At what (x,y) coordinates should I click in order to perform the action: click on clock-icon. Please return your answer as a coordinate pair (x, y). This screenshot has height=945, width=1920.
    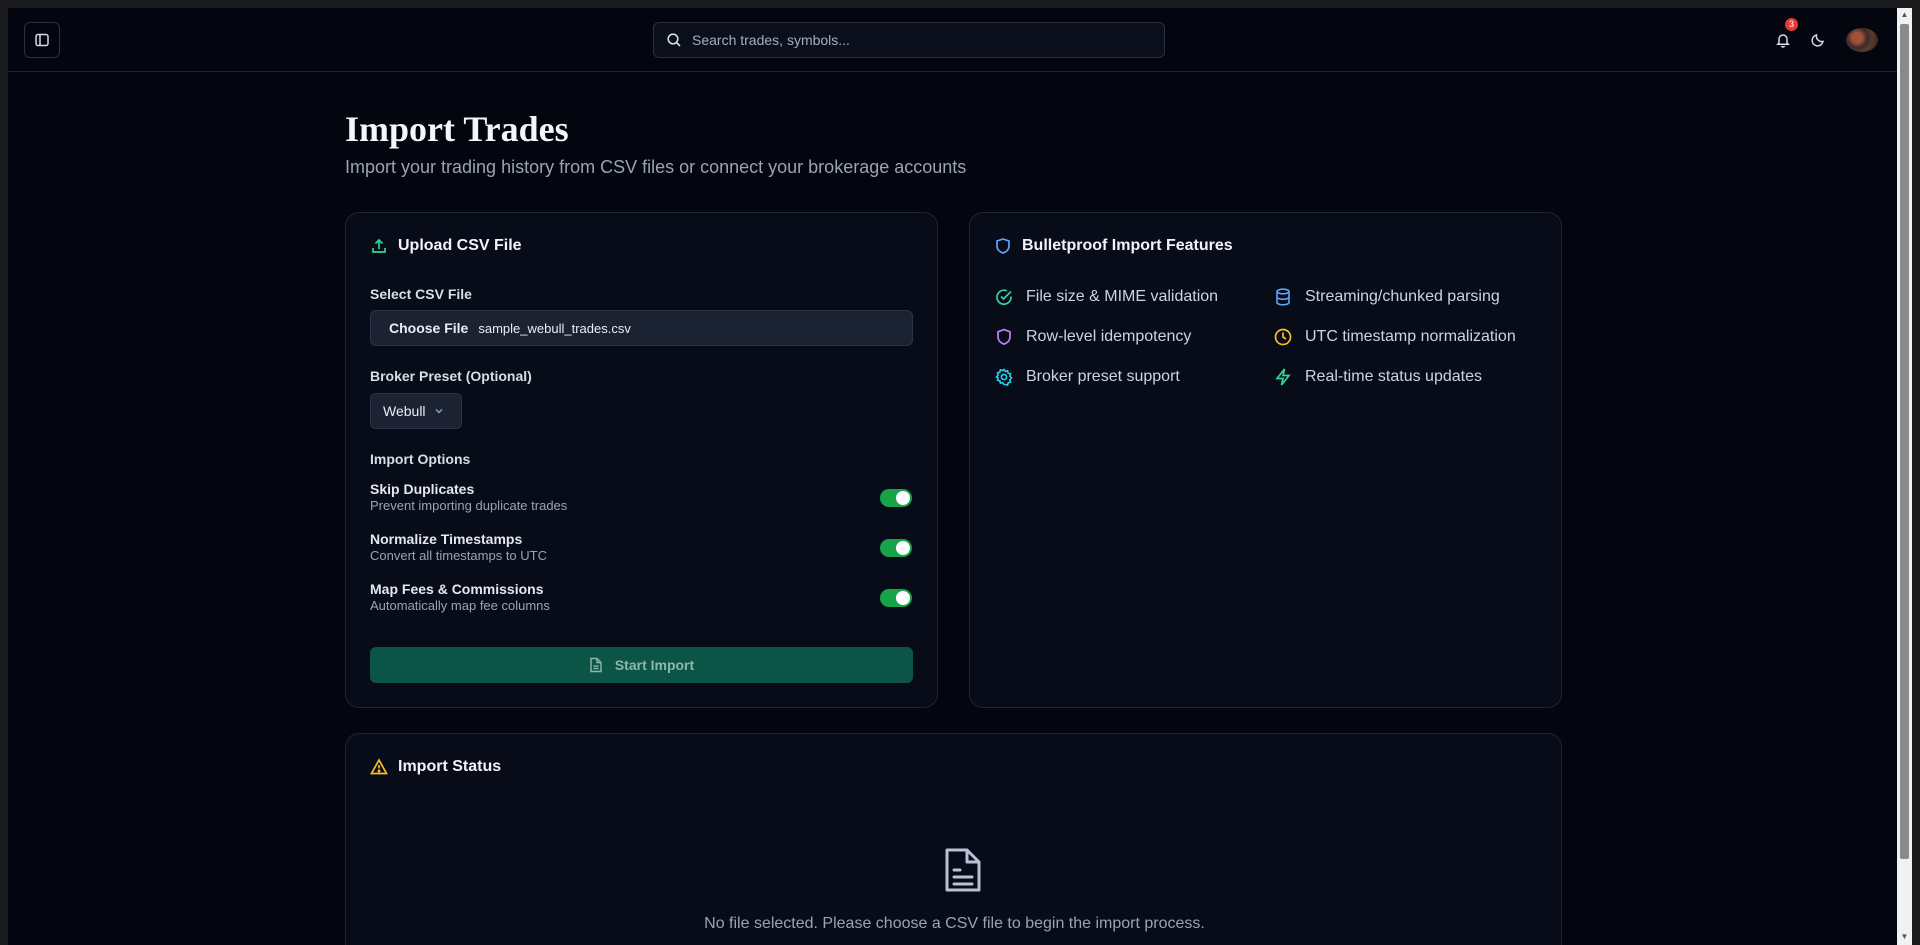
    Looking at the image, I should click on (1283, 337).